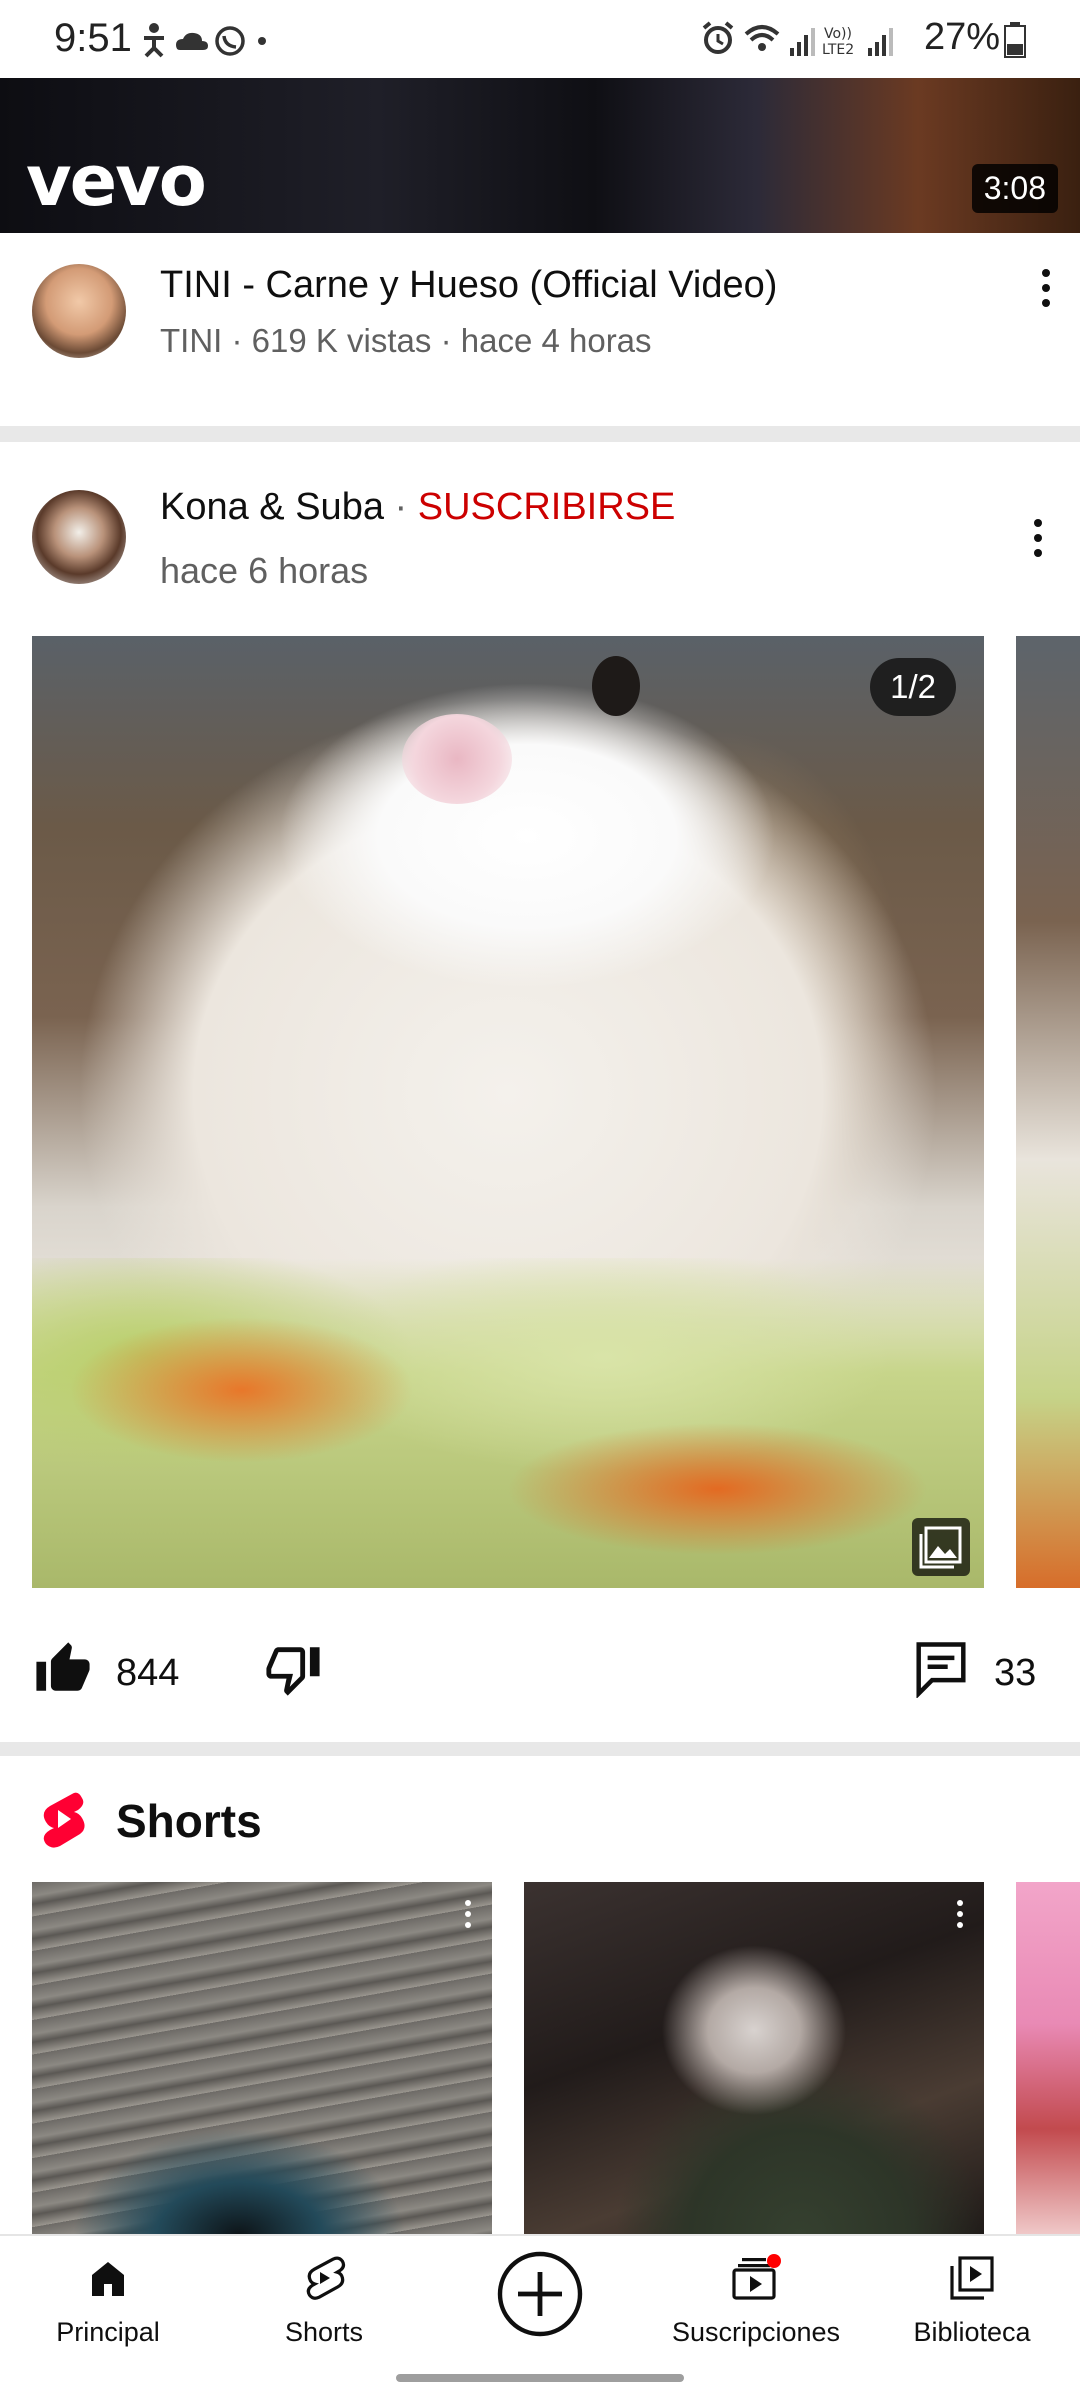  Describe the element at coordinates (79, 537) in the screenshot. I see `channel-avatar-kona-suba` at that location.